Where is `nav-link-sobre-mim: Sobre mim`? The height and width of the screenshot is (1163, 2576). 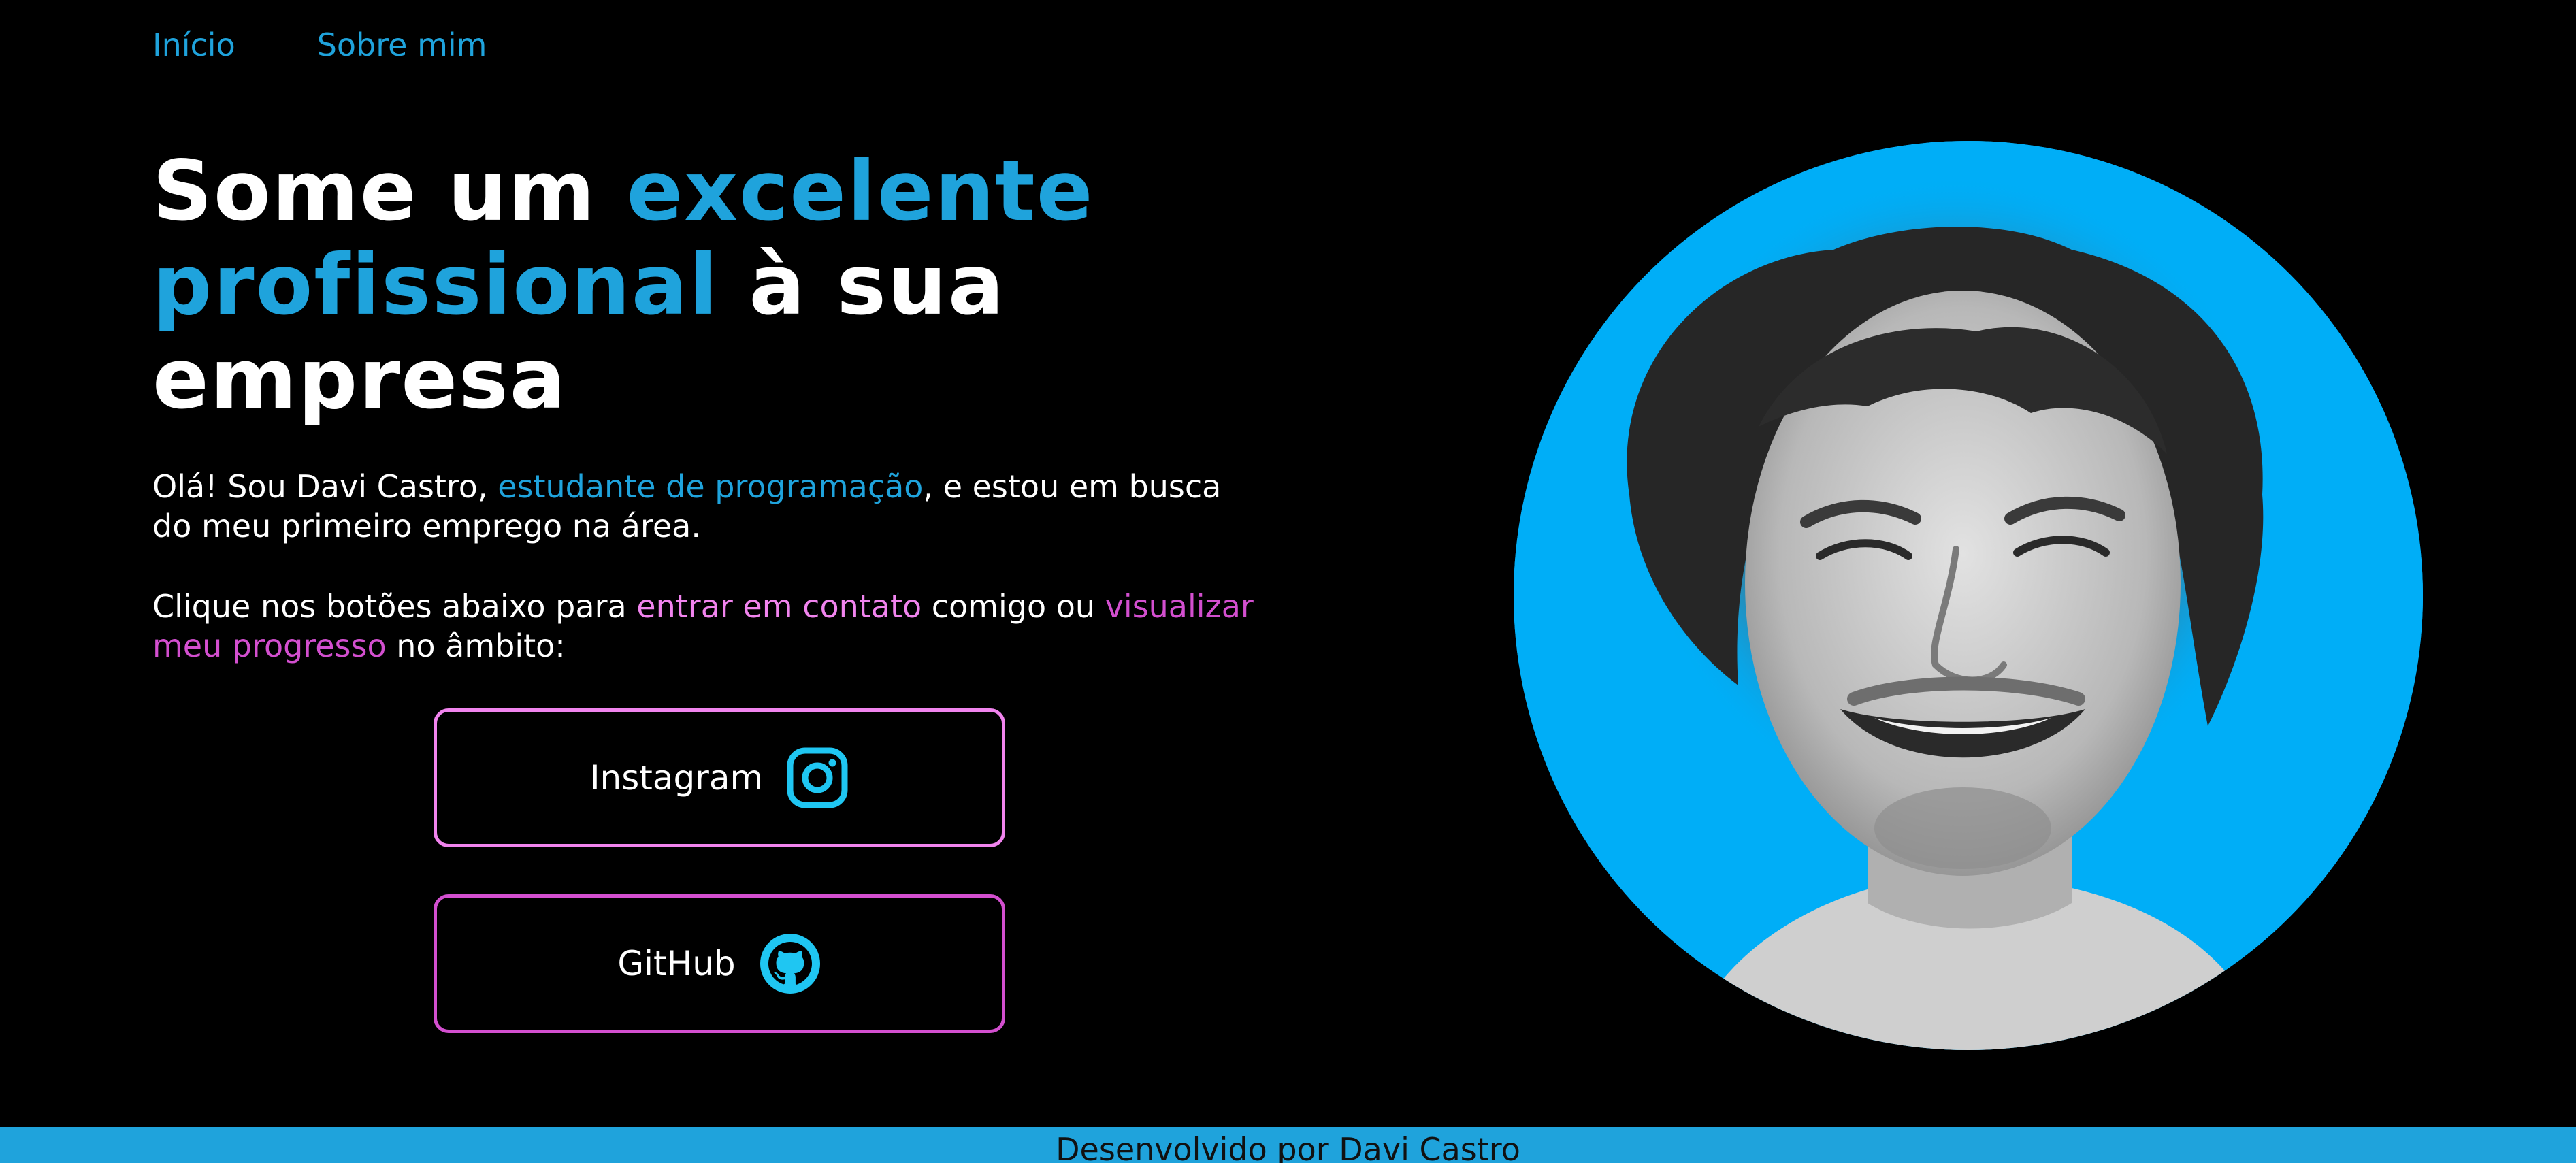 nav-link-sobre-mim: Sobre mim is located at coordinates (402, 45).